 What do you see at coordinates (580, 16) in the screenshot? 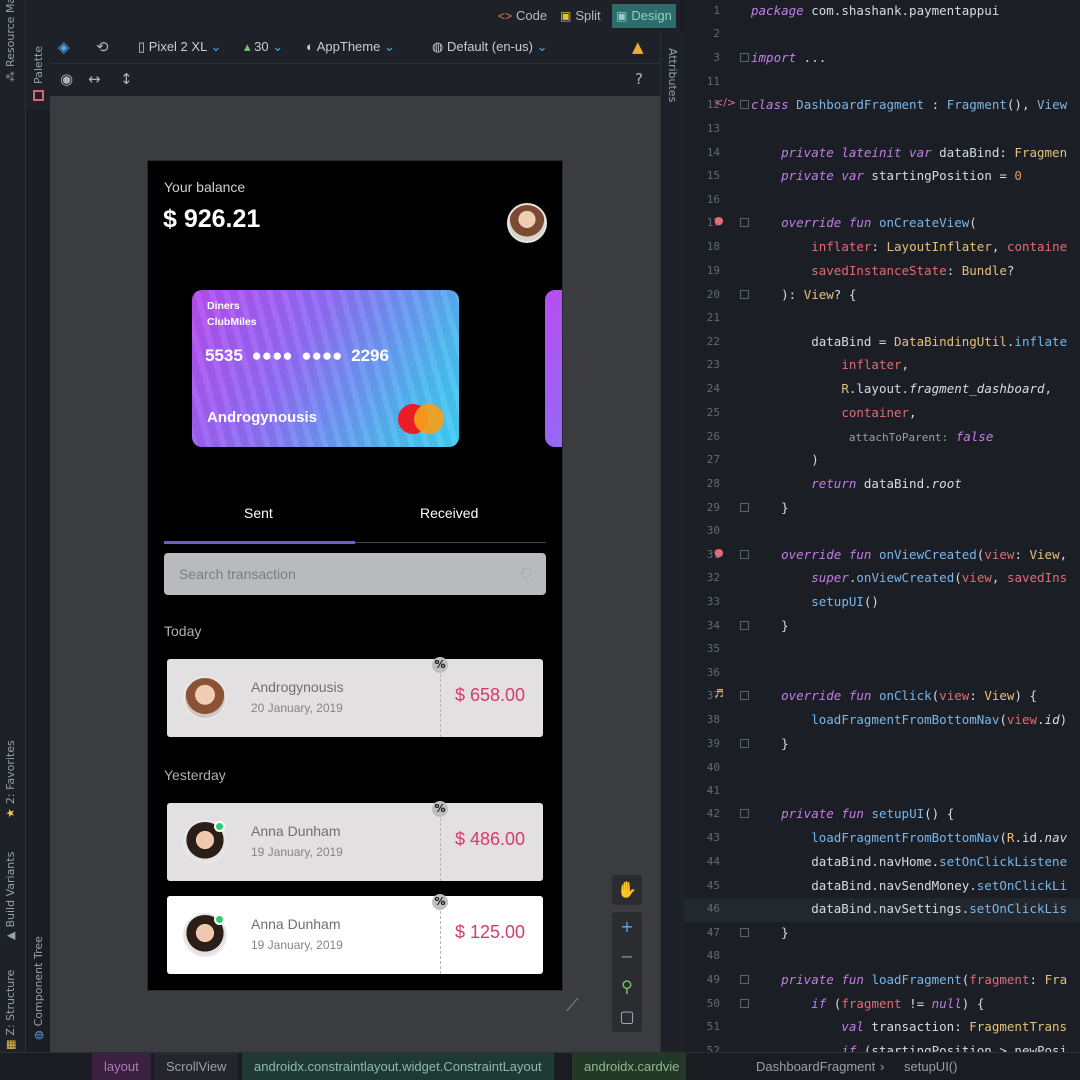
I see `split-mode-button: ▣ Split` at bounding box center [580, 16].